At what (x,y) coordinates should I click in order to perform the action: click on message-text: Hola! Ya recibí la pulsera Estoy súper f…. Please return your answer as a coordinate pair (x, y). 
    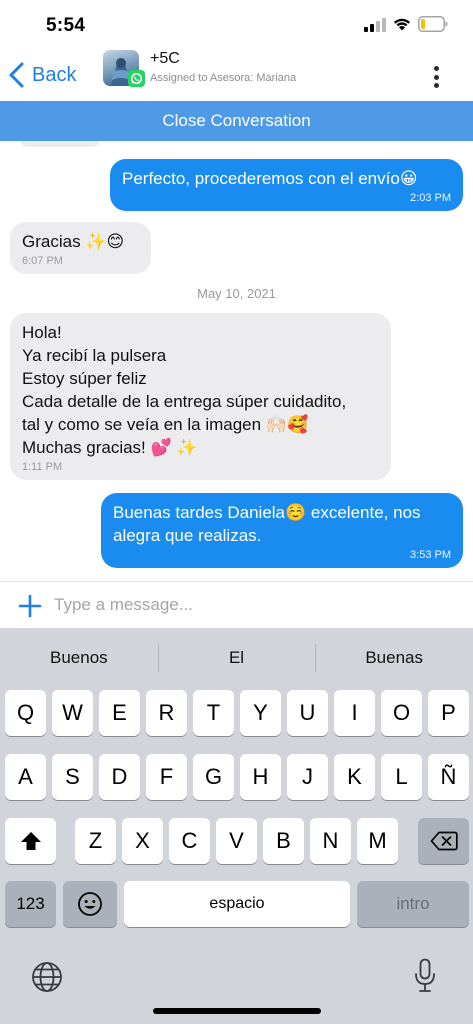
    Looking at the image, I should click on (184, 390).